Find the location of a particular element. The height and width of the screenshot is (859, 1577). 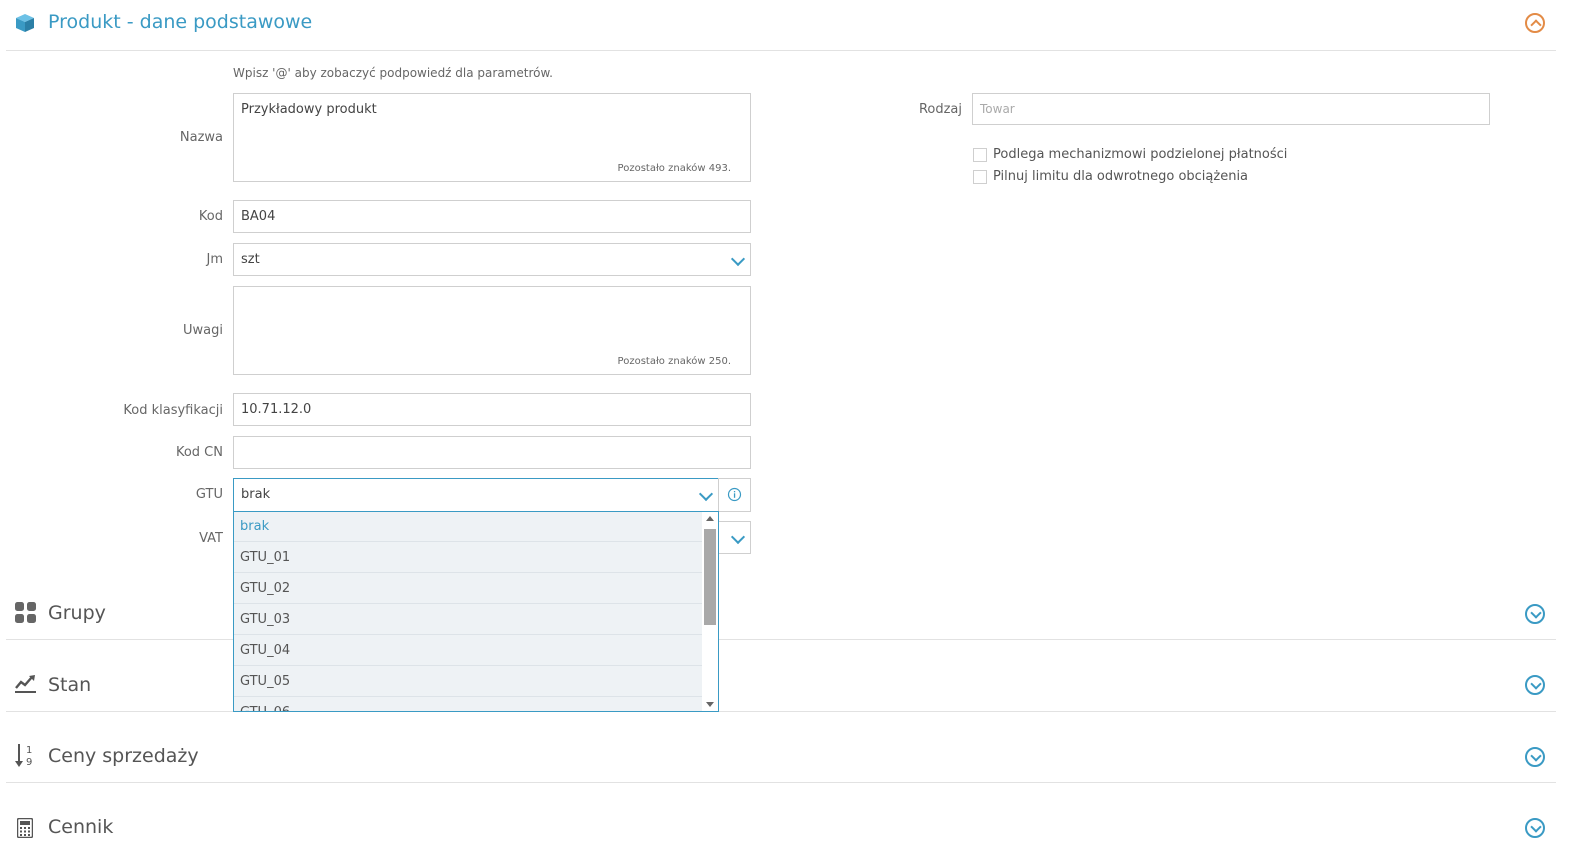

nazwa-value: Przykładowy produkt is located at coordinates (309, 109).